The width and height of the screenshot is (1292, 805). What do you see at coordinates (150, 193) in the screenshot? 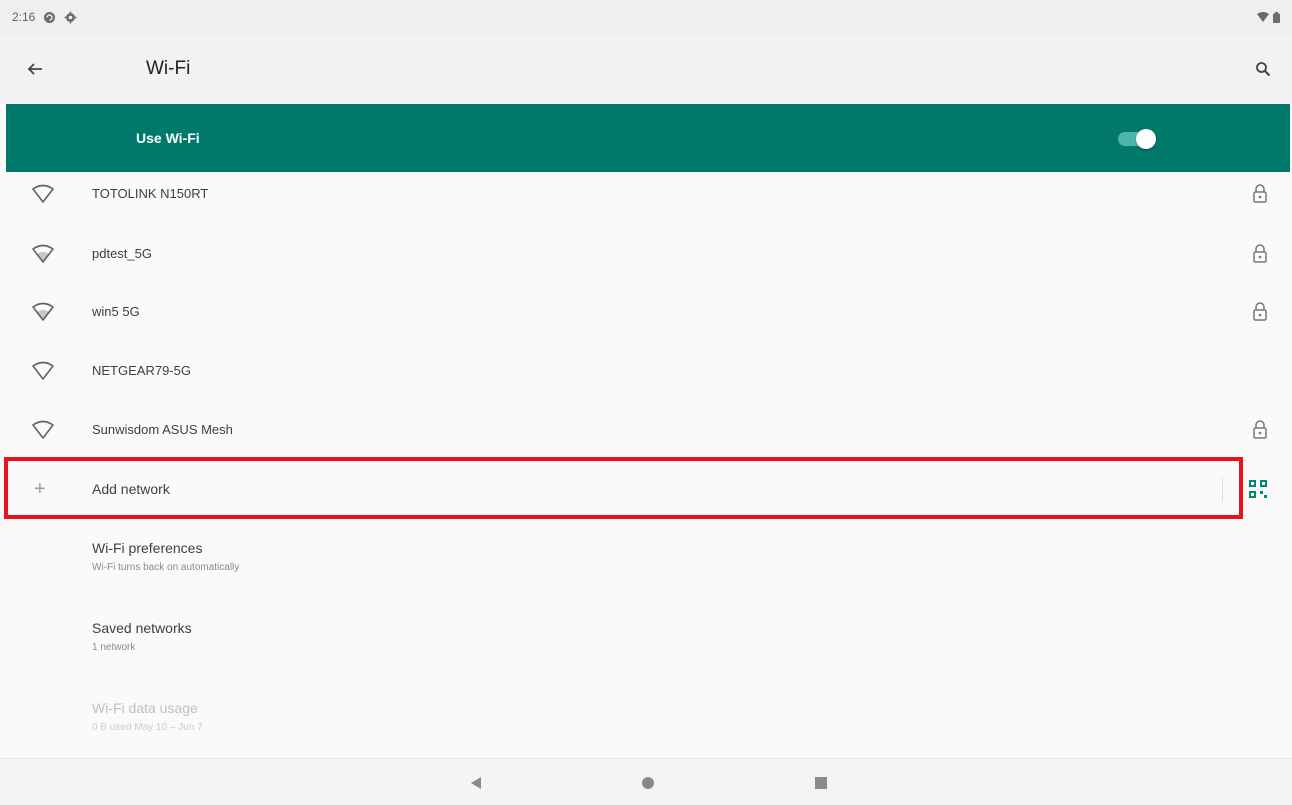
I see `network-name: TOTOLINK N150RT` at bounding box center [150, 193].